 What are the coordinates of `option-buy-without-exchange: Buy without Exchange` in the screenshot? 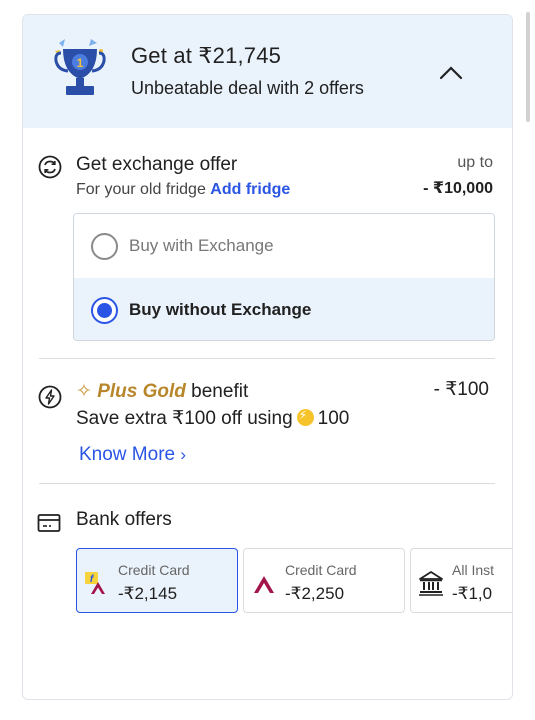 It's located at (284, 309).